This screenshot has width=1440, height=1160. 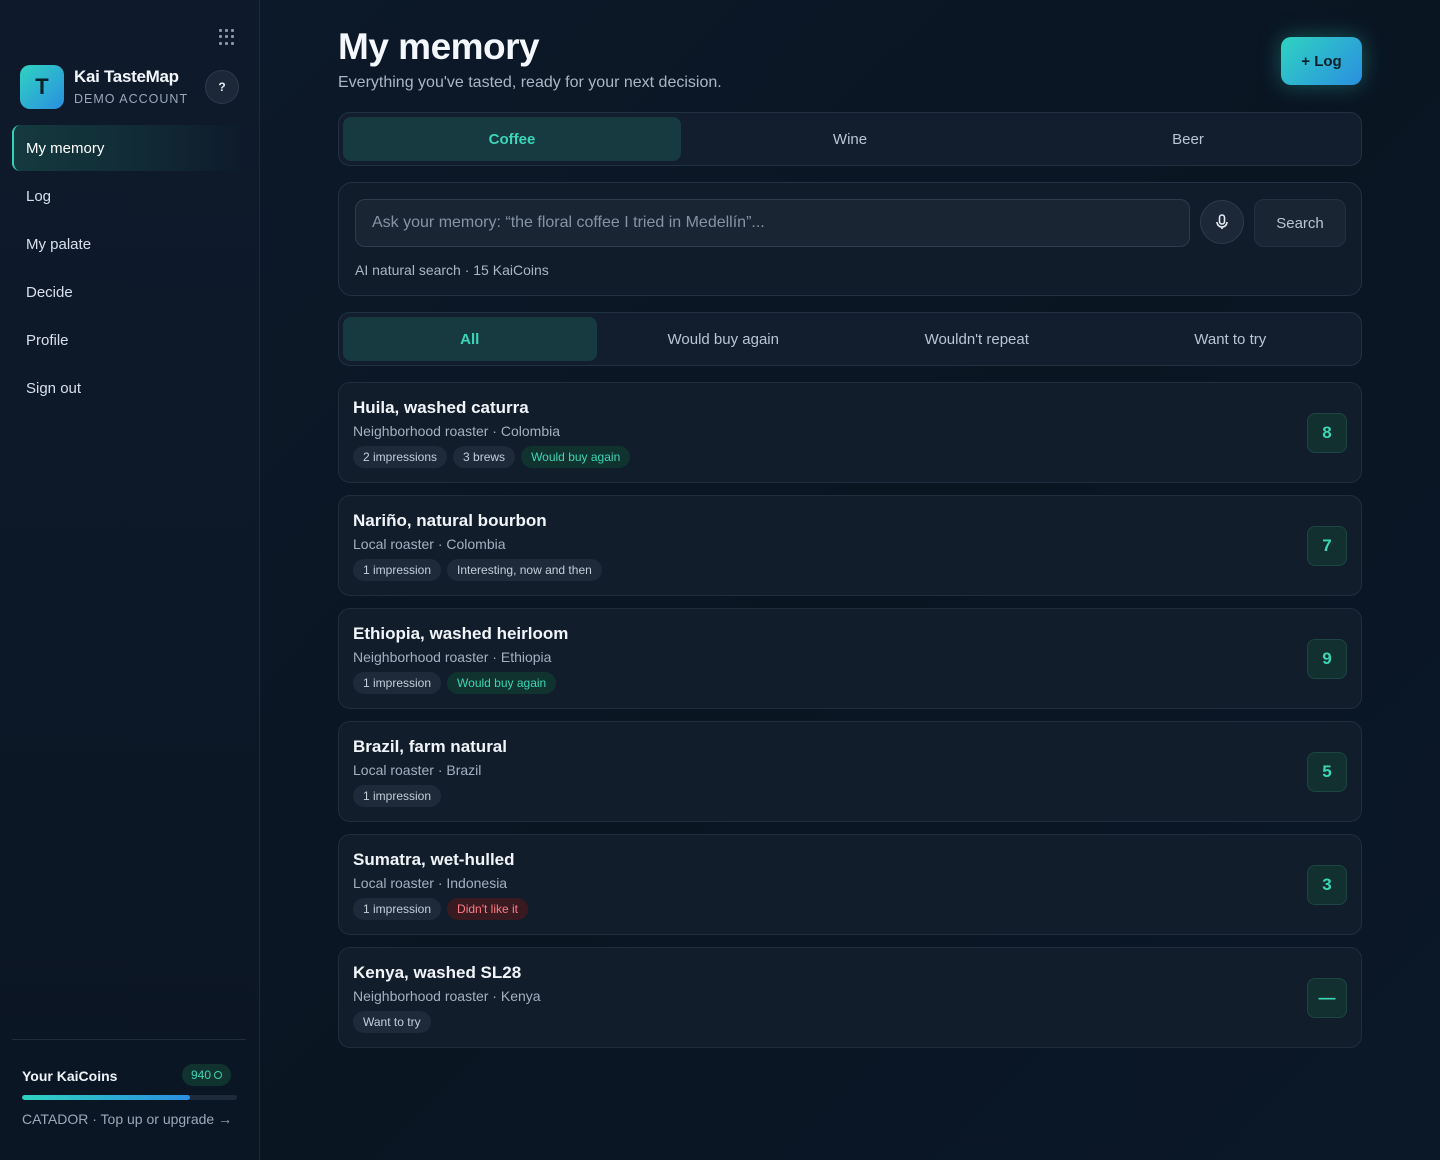 What do you see at coordinates (130, 388) in the screenshot?
I see `sidebar-item-sign-out: Sign out` at bounding box center [130, 388].